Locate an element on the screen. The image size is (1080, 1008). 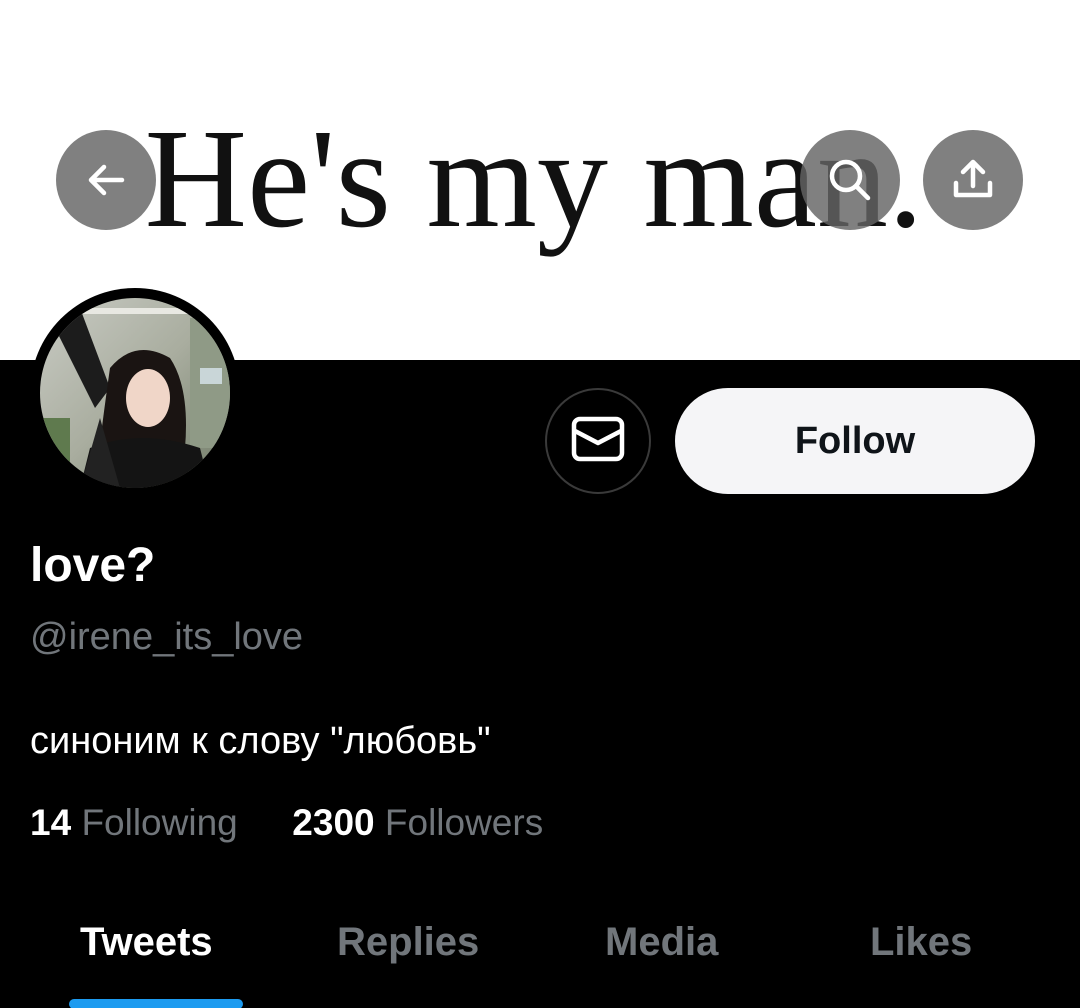
share-button is located at coordinates (973, 180).